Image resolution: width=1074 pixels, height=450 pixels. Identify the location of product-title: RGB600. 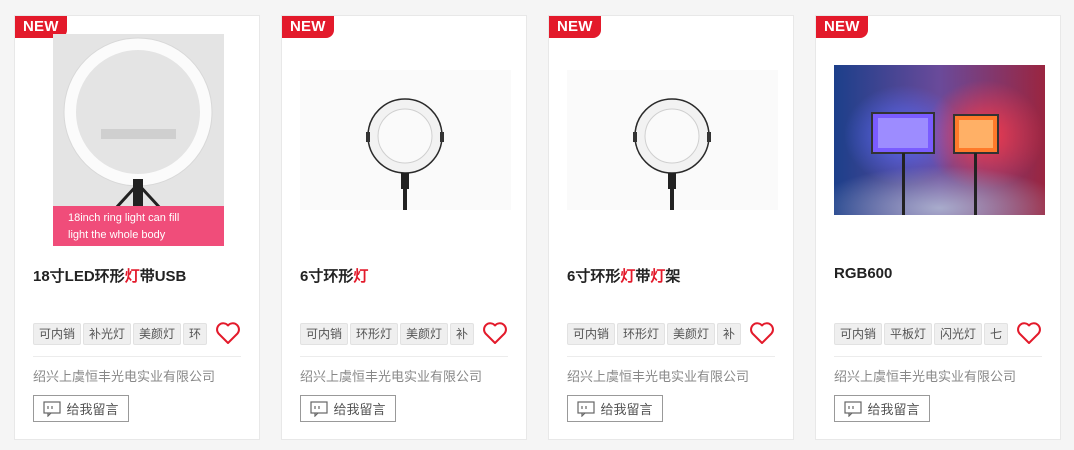
(863, 273).